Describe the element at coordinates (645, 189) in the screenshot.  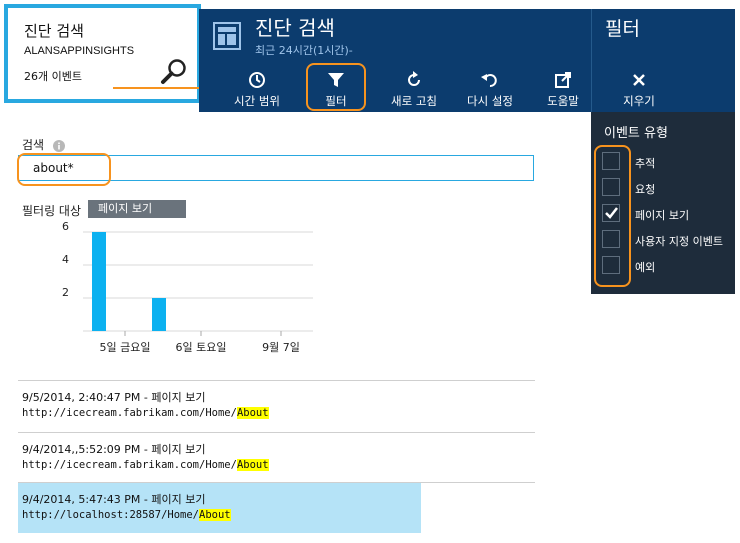
I see `event-type-label: 요청` at that location.